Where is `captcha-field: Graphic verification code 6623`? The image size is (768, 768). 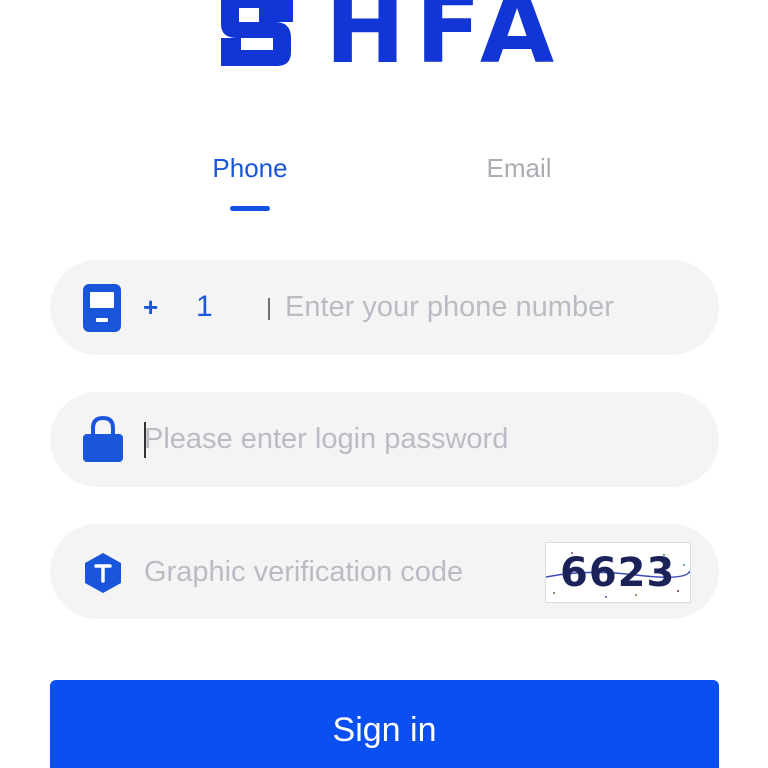
captcha-field: Graphic verification code 6623 is located at coordinates (384, 571).